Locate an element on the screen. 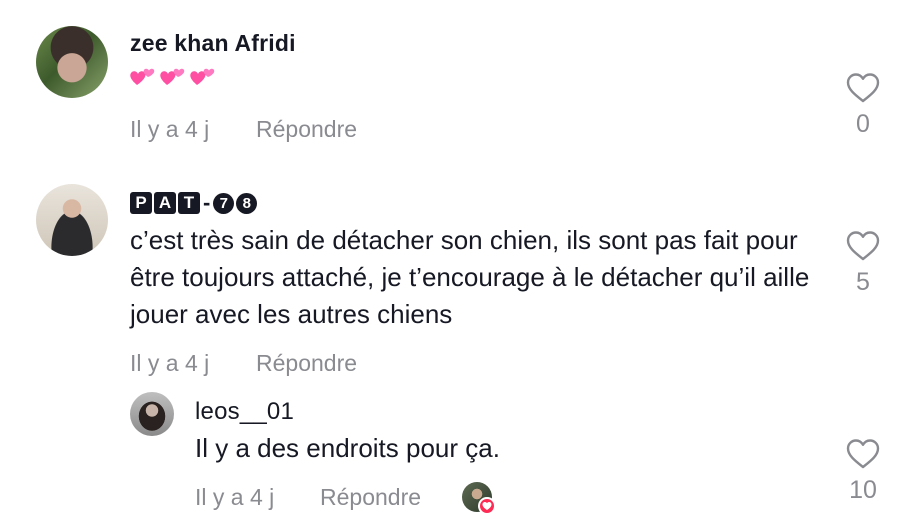 The image size is (910, 526). comment-username: leos__01 is located at coordinates (244, 412).